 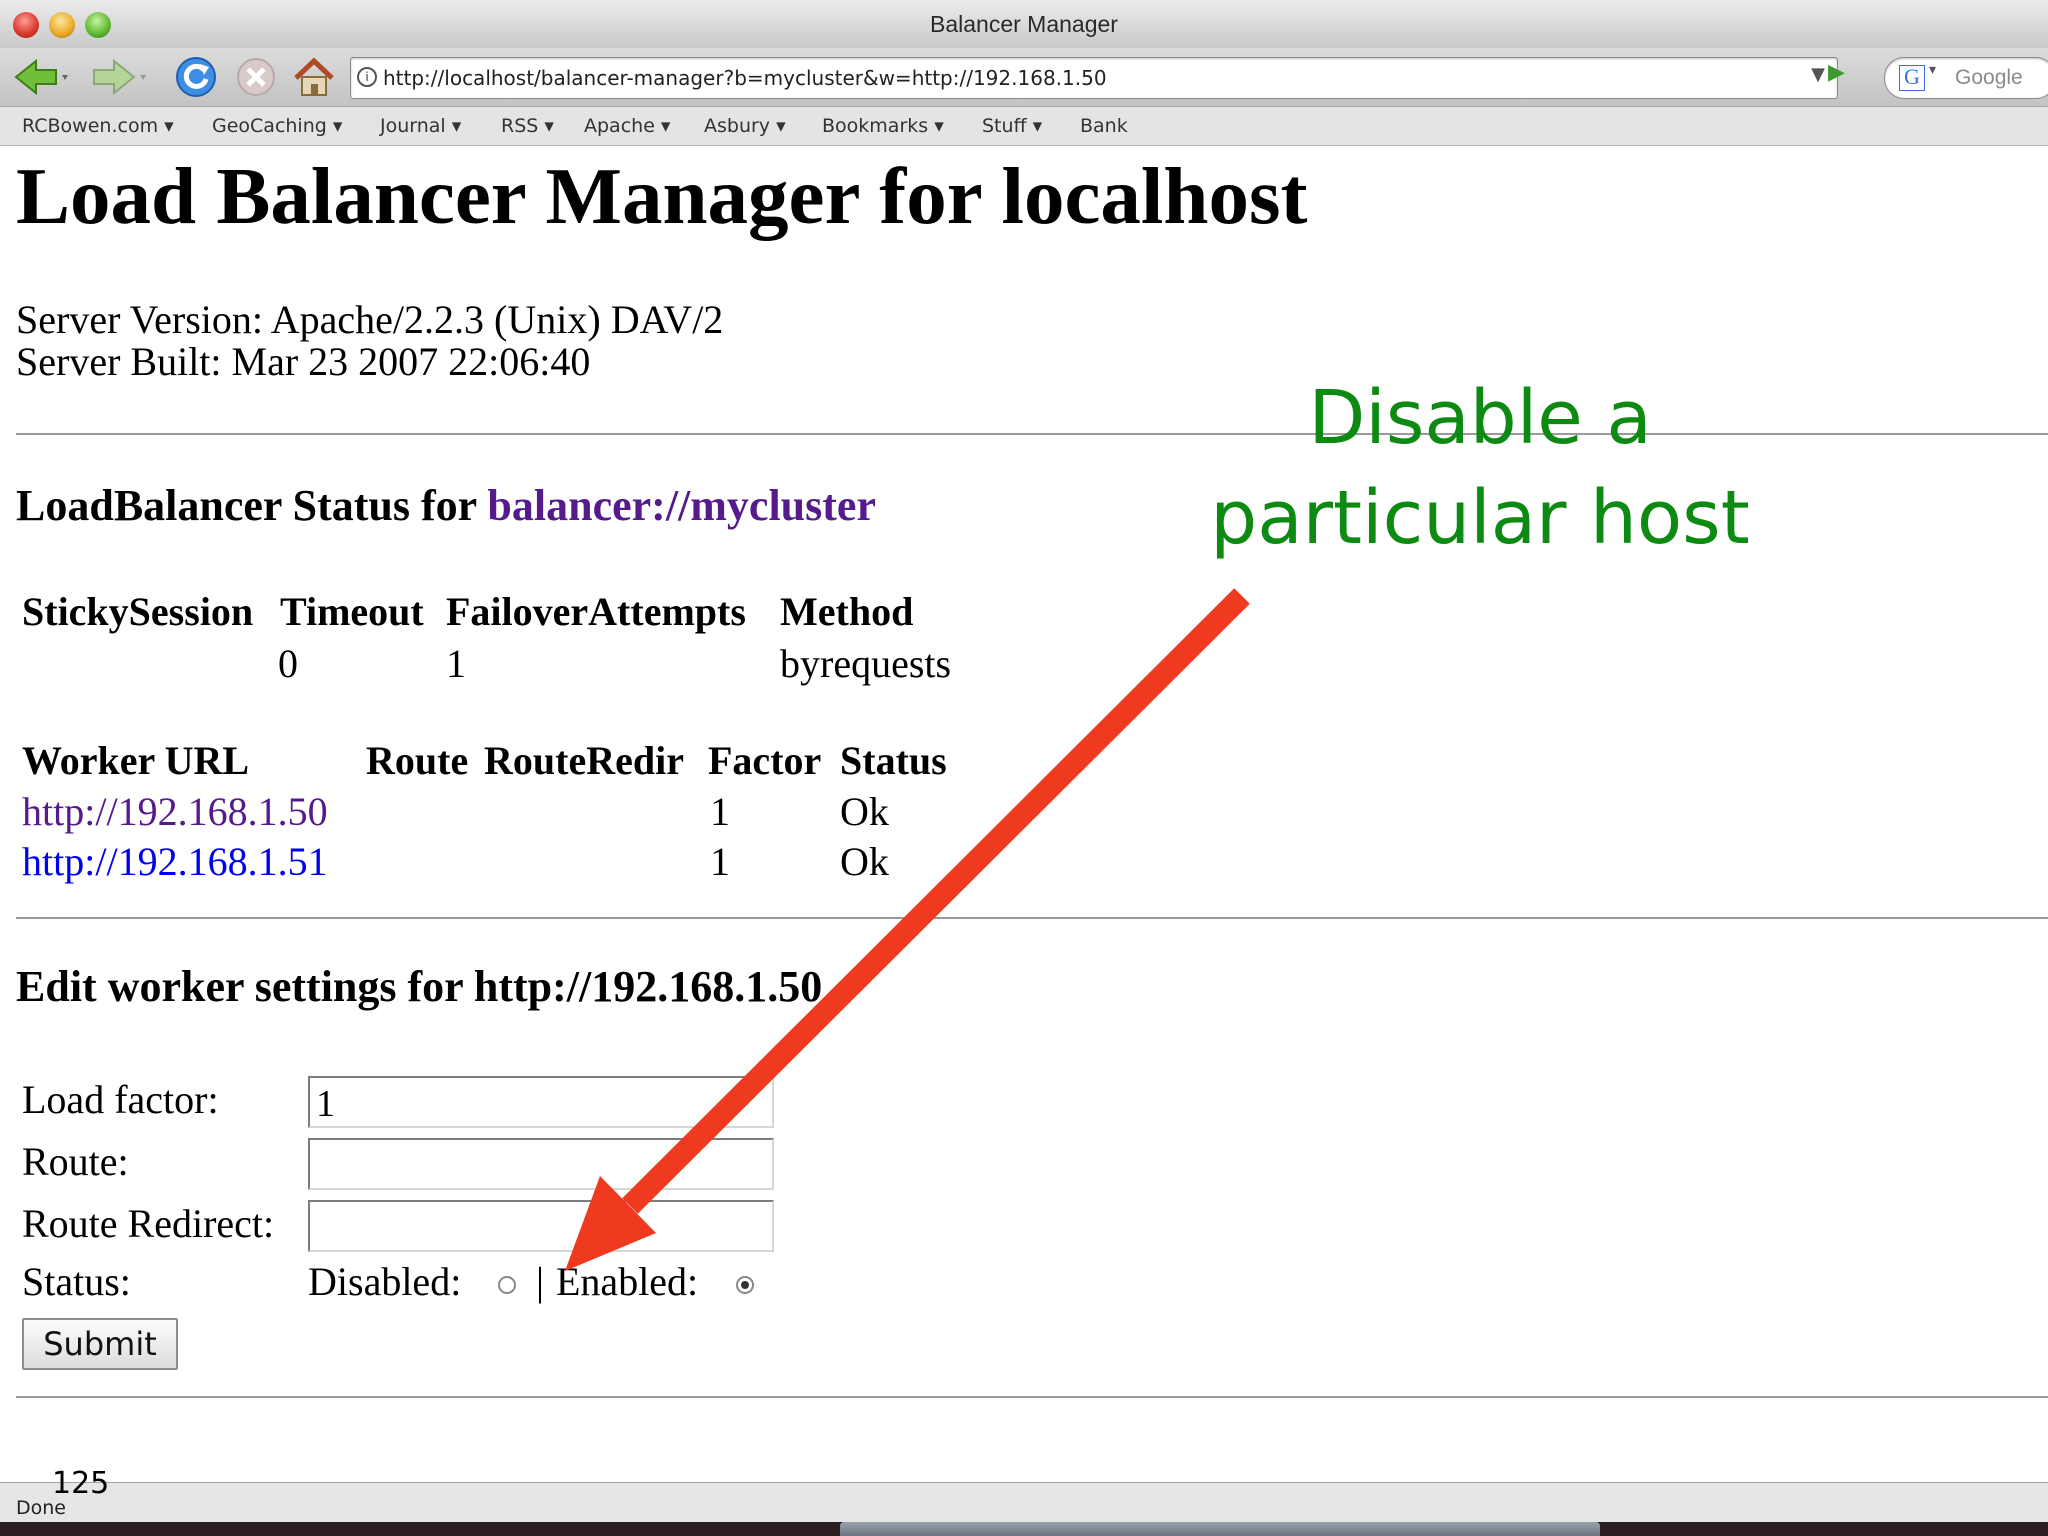 What do you see at coordinates (1932, 70) in the screenshot?
I see `engine-dropdown-icon: ▾` at bounding box center [1932, 70].